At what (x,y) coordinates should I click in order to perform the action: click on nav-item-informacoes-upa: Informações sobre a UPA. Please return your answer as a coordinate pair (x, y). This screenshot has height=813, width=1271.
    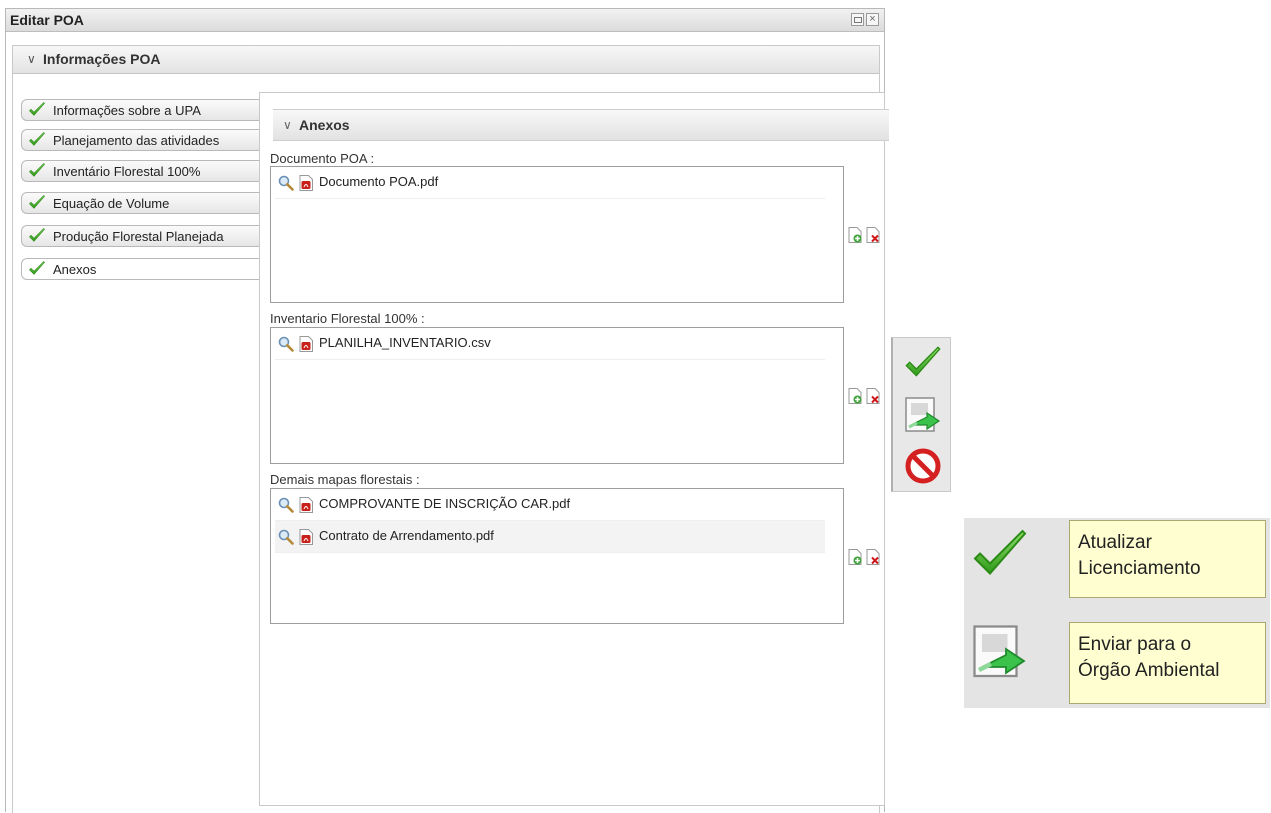
    Looking at the image, I should click on (141, 110).